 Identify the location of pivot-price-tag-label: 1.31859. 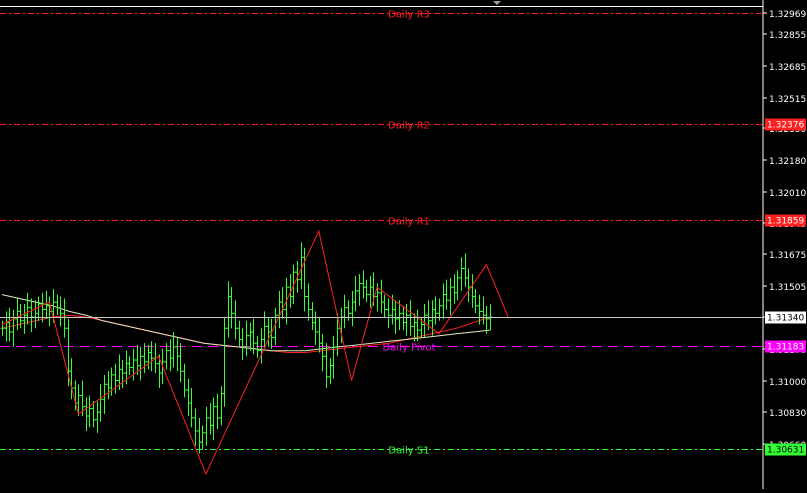
(785, 222).